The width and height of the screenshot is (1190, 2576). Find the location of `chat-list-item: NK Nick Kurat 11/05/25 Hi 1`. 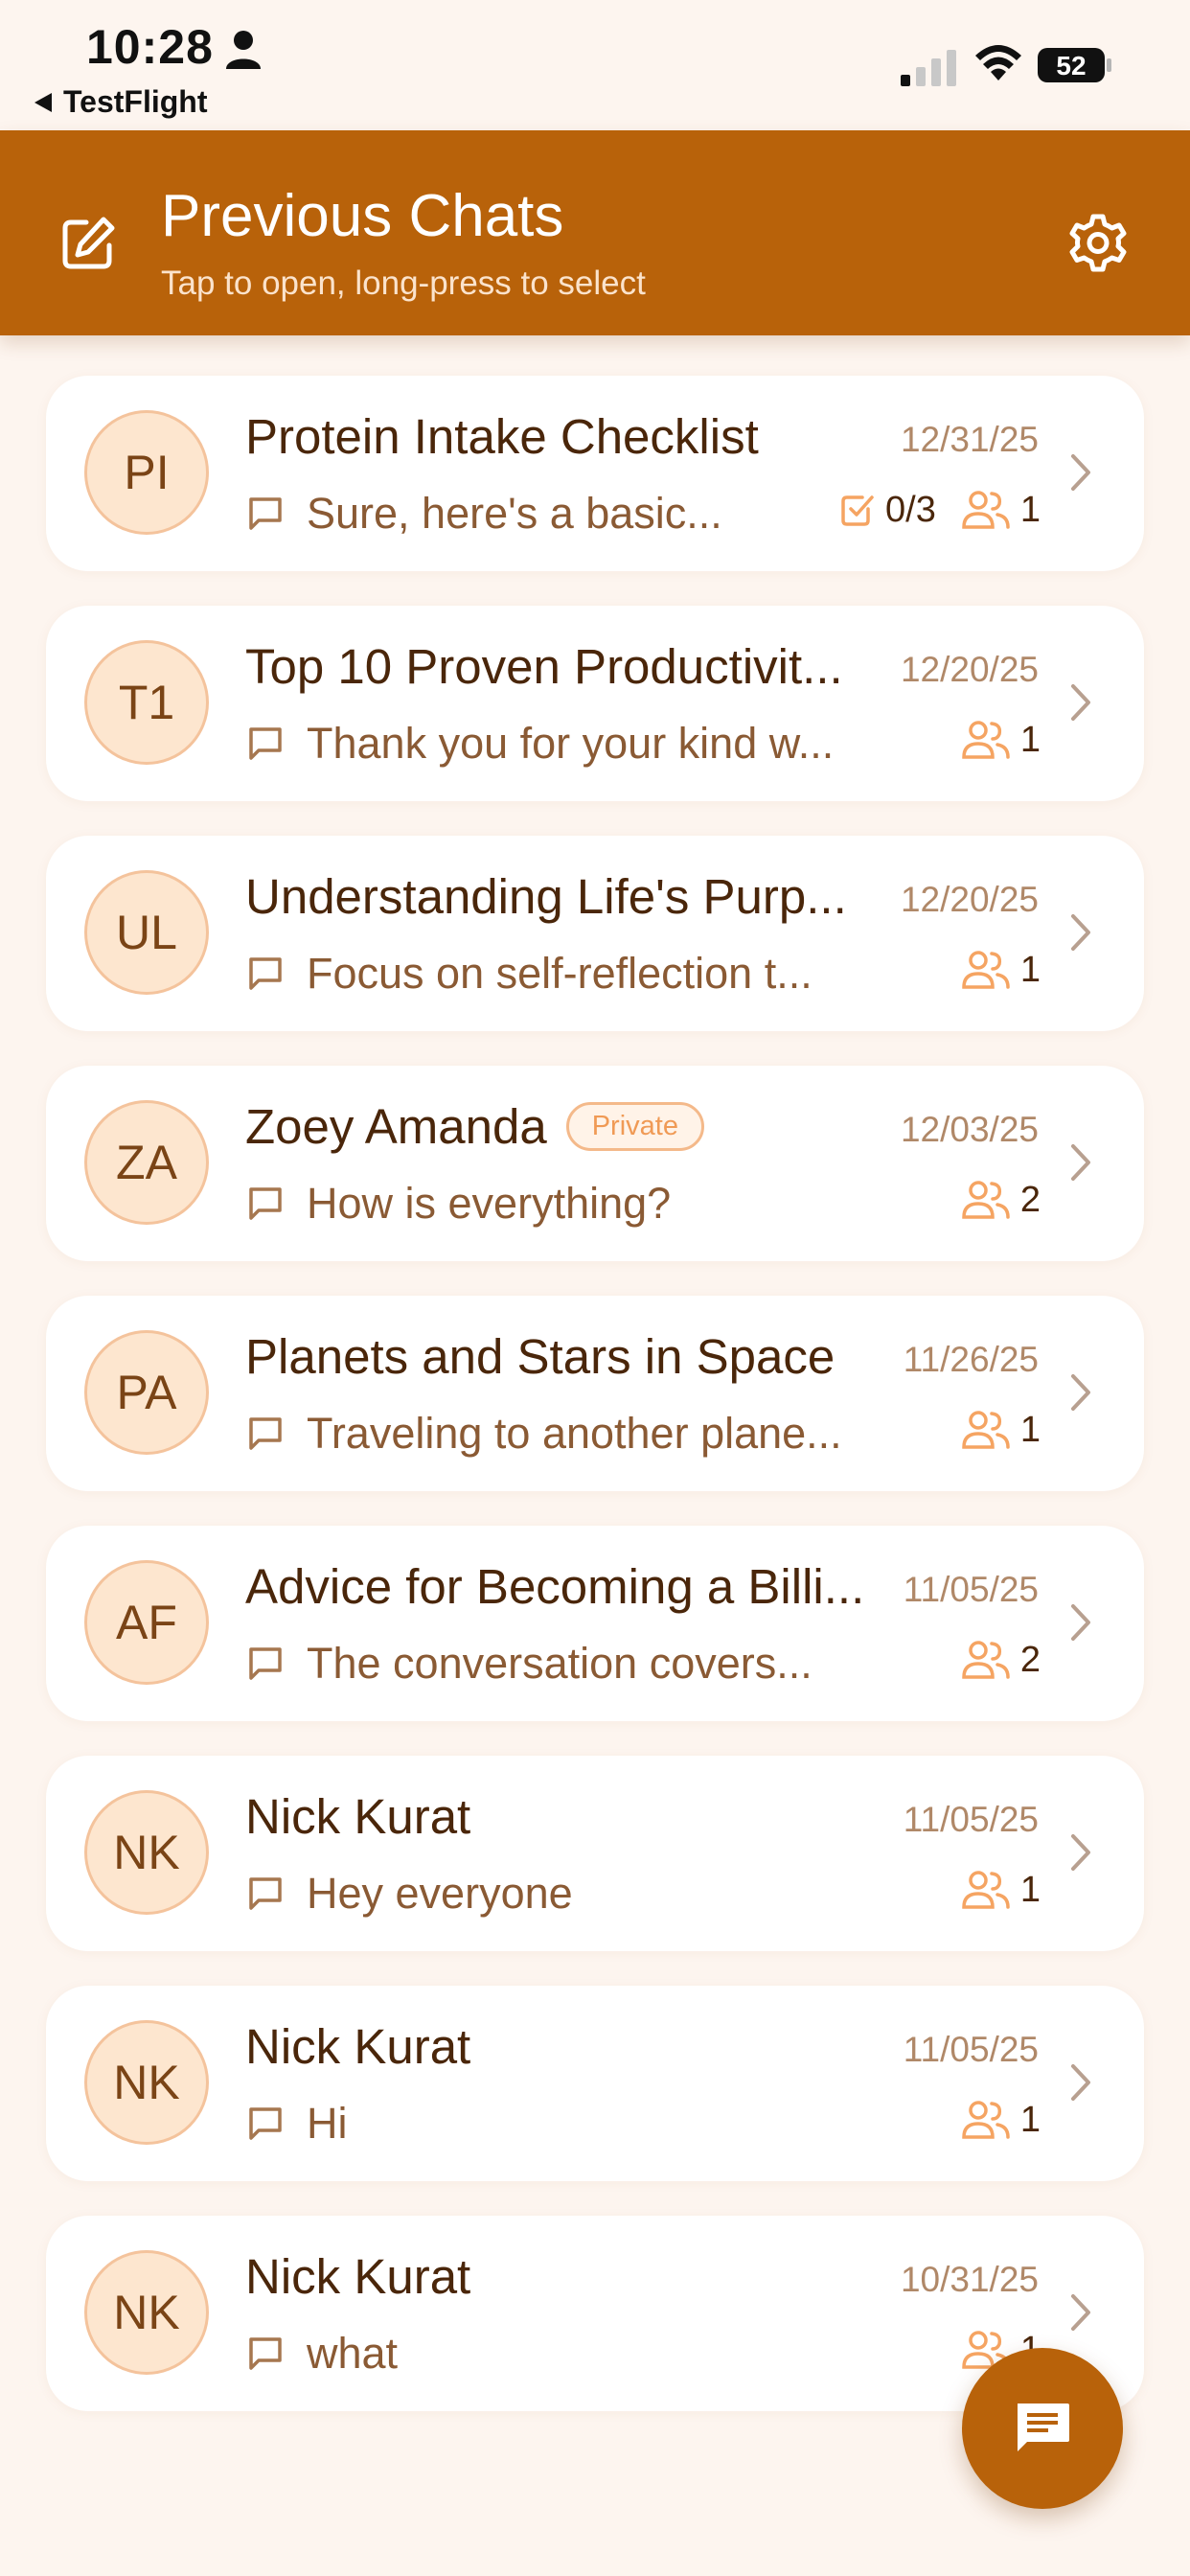

chat-list-item: NK Nick Kurat 11/05/25 Hi 1 is located at coordinates (595, 2083).